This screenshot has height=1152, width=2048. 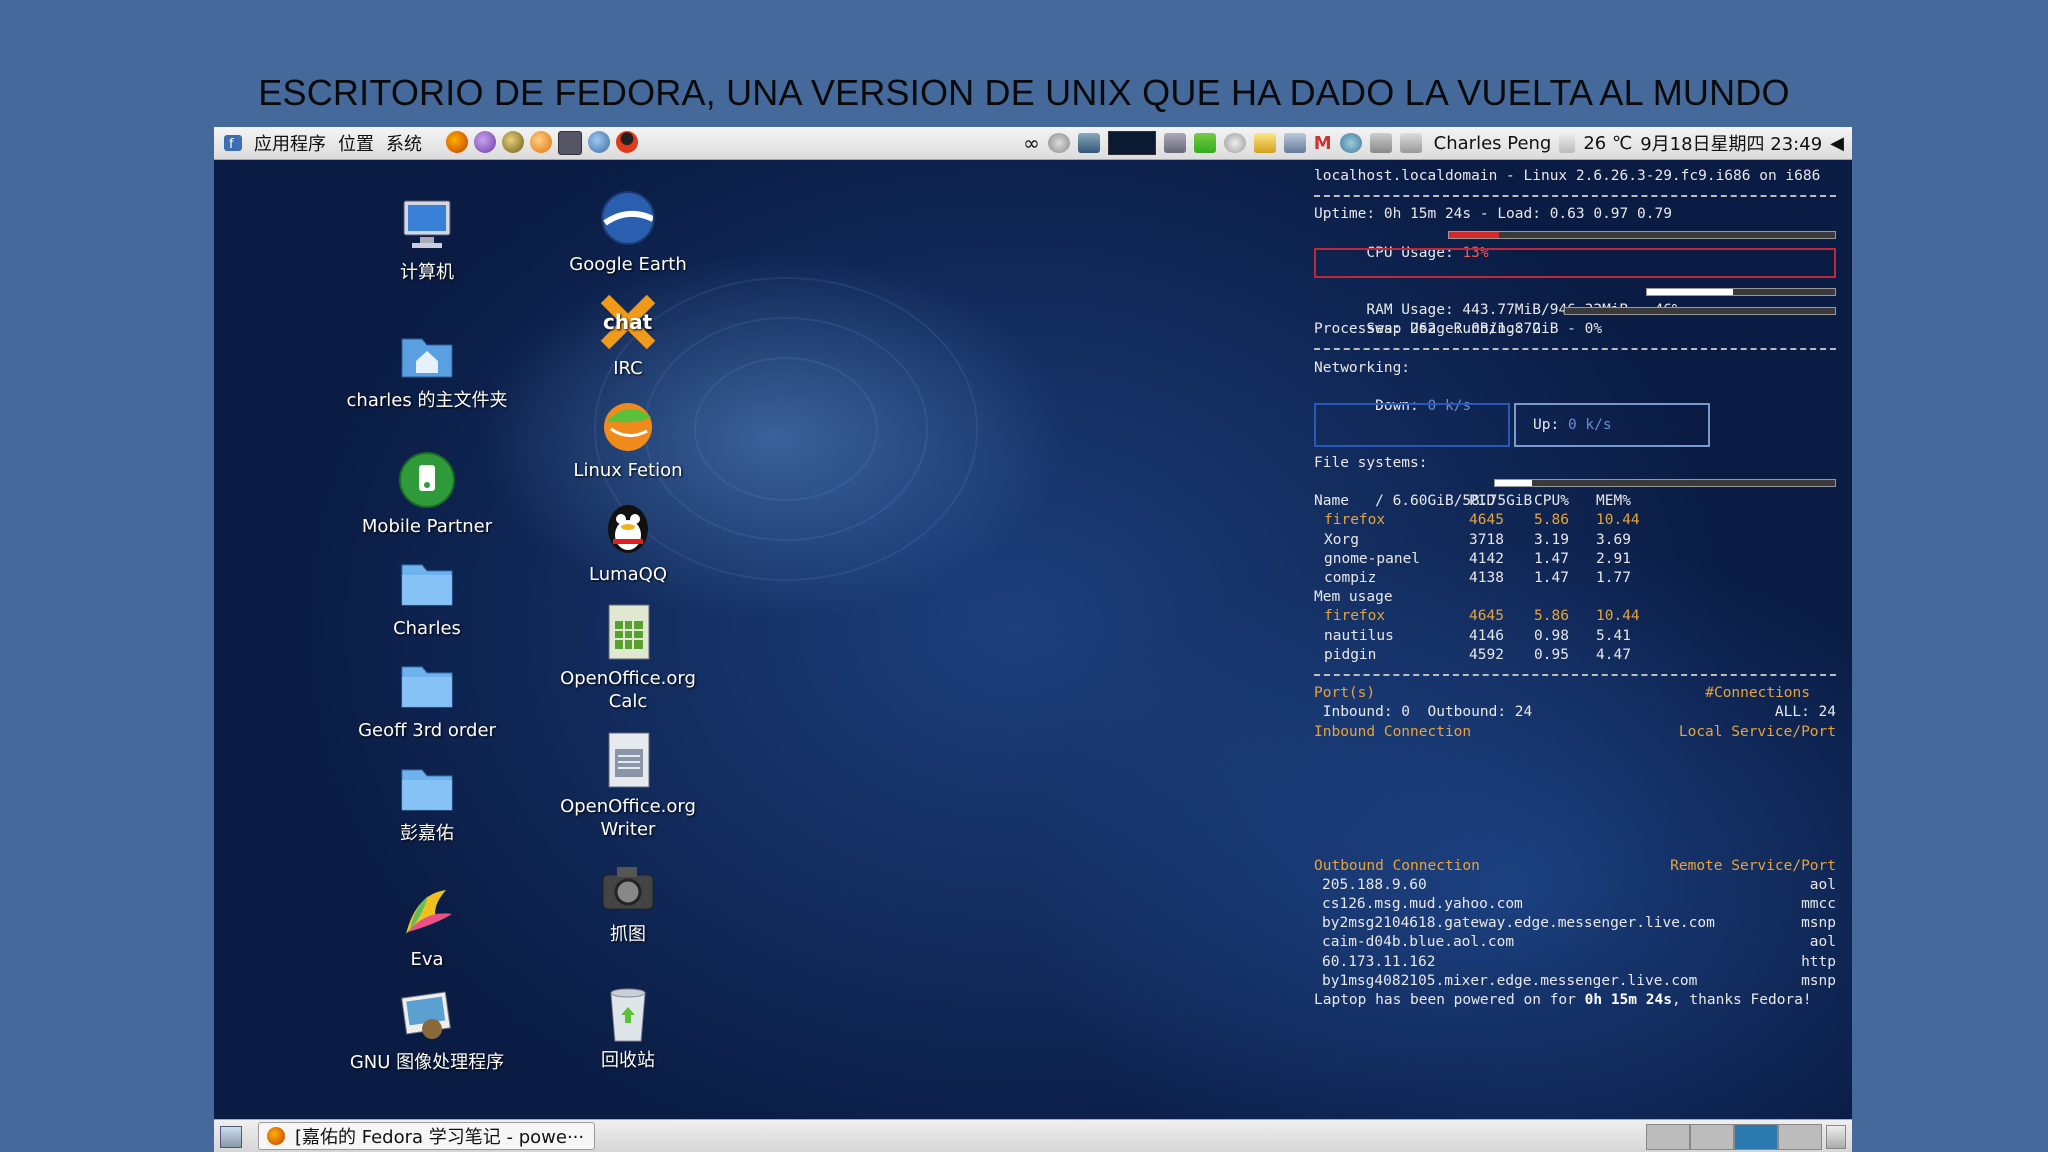 What do you see at coordinates (1575, 904) in the screenshot?
I see `outbound-row: cs126.msg.mud.yahoo.com mmcc` at bounding box center [1575, 904].